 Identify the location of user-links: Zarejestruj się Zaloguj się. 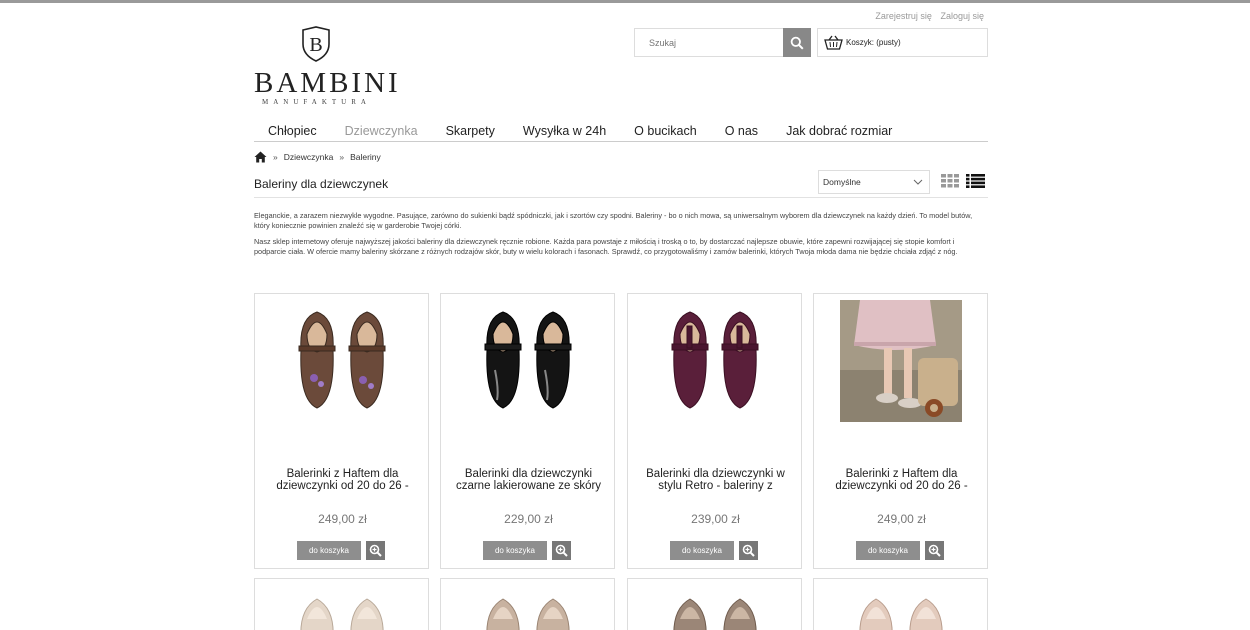
(926, 16).